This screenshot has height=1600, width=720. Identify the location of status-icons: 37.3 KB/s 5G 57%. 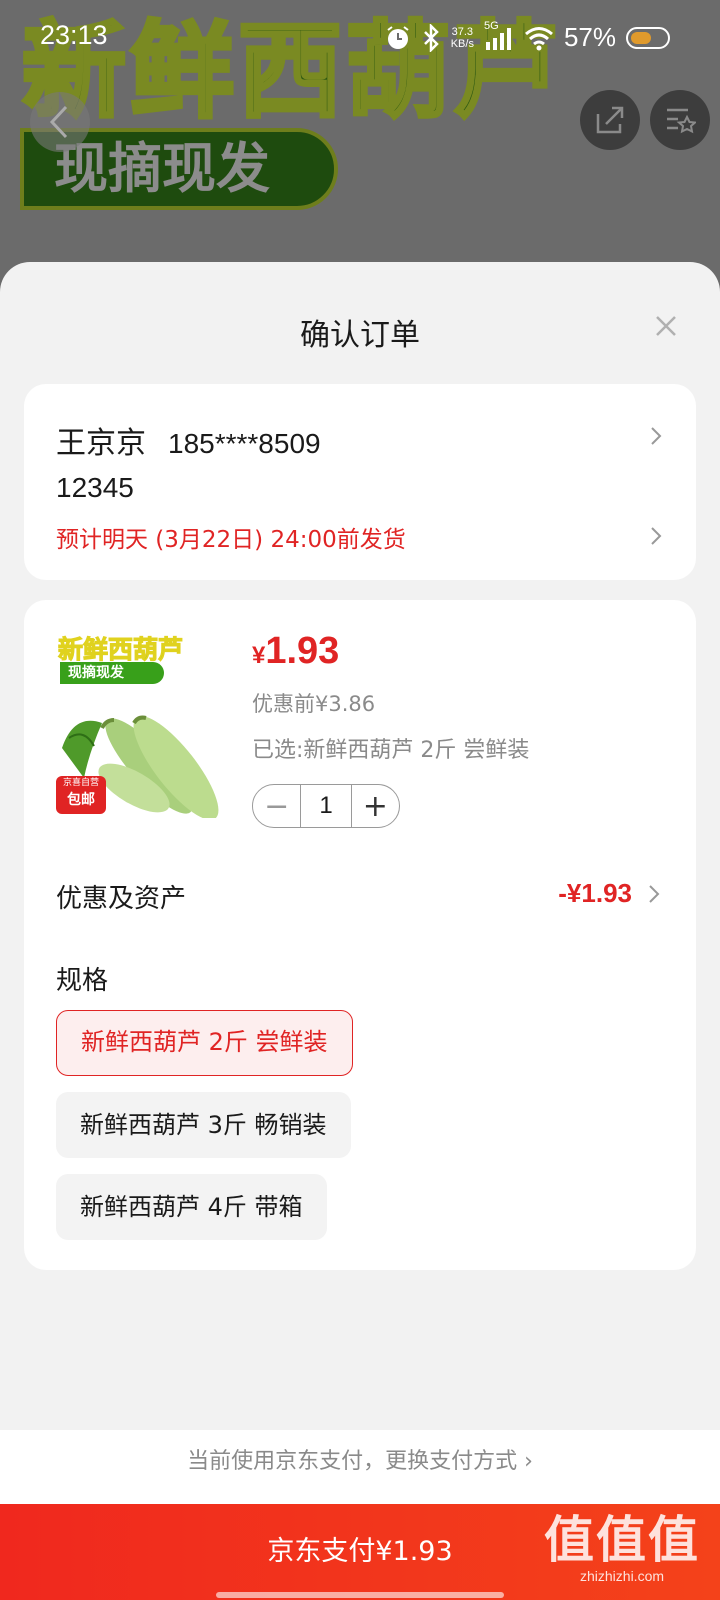
(527, 36).